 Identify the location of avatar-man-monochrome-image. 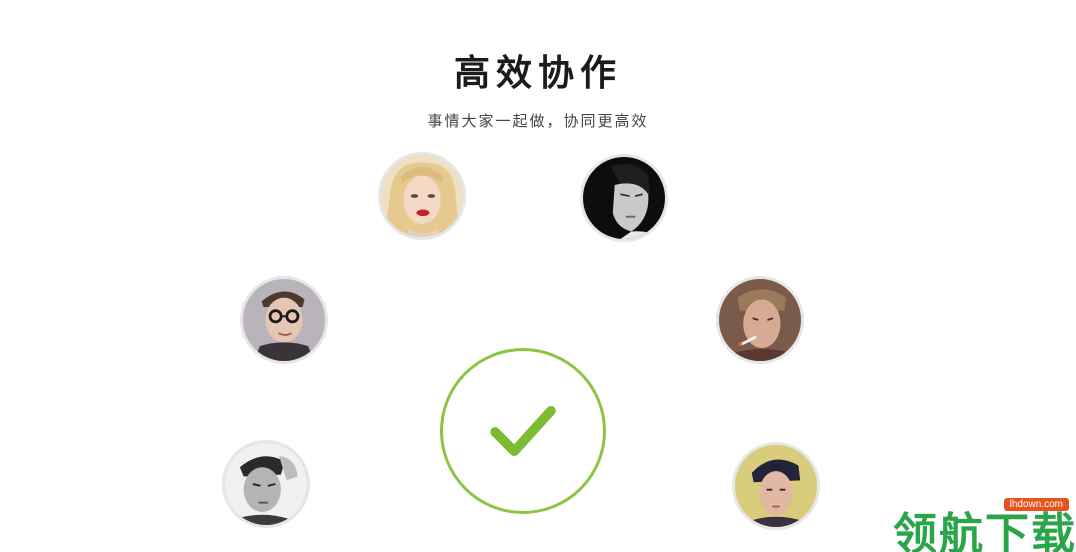
(624, 198).